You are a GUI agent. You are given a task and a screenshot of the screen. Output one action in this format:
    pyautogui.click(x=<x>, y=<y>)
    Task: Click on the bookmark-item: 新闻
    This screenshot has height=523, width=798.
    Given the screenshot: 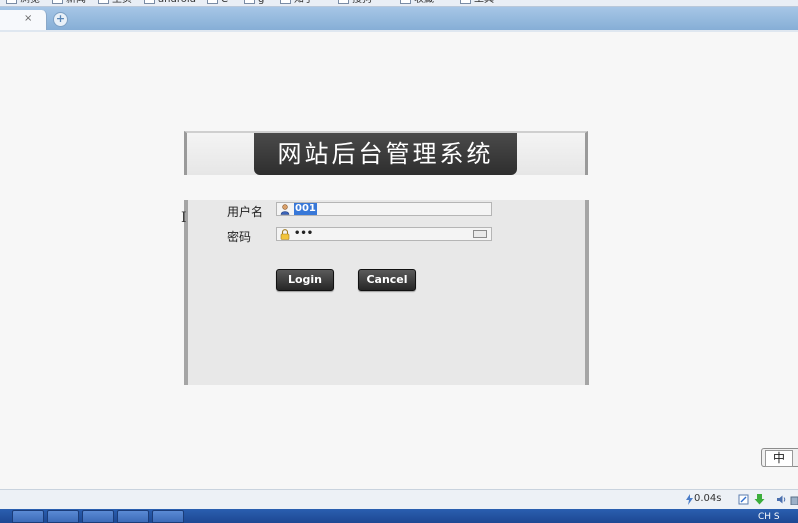 What is the action you would take?
    pyautogui.click(x=69, y=3)
    